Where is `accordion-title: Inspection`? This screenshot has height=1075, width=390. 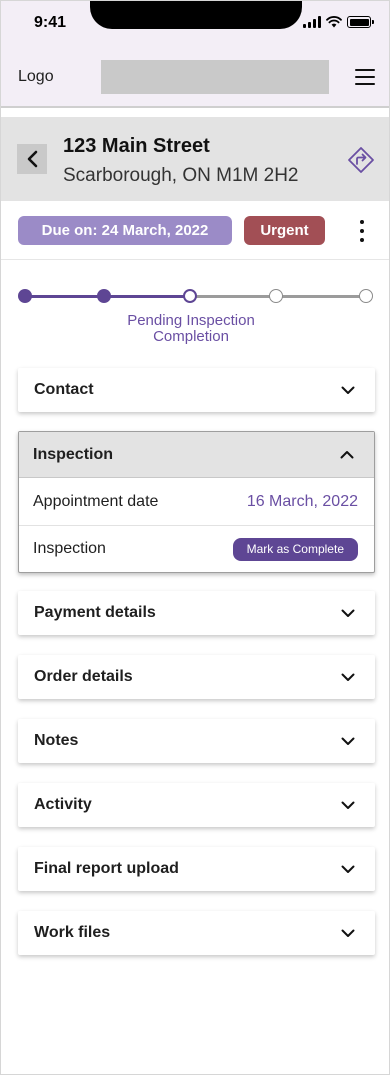
accordion-title: Inspection is located at coordinates (73, 454).